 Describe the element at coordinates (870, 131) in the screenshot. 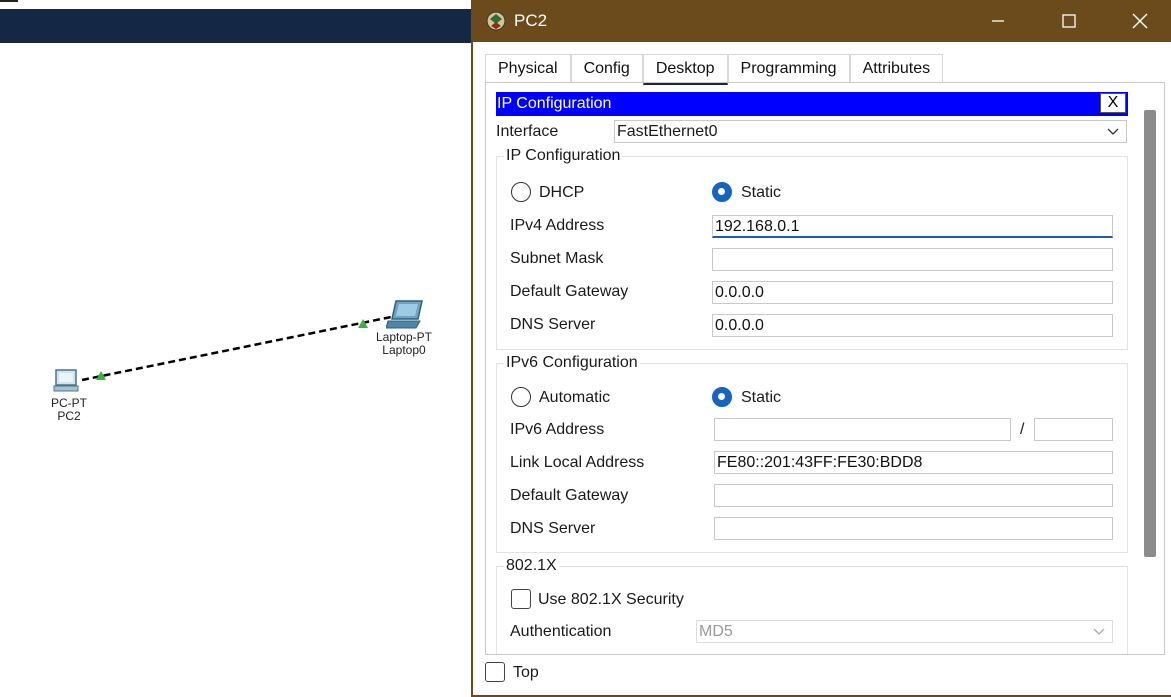

I see `interface-select: FastEthernet0` at that location.